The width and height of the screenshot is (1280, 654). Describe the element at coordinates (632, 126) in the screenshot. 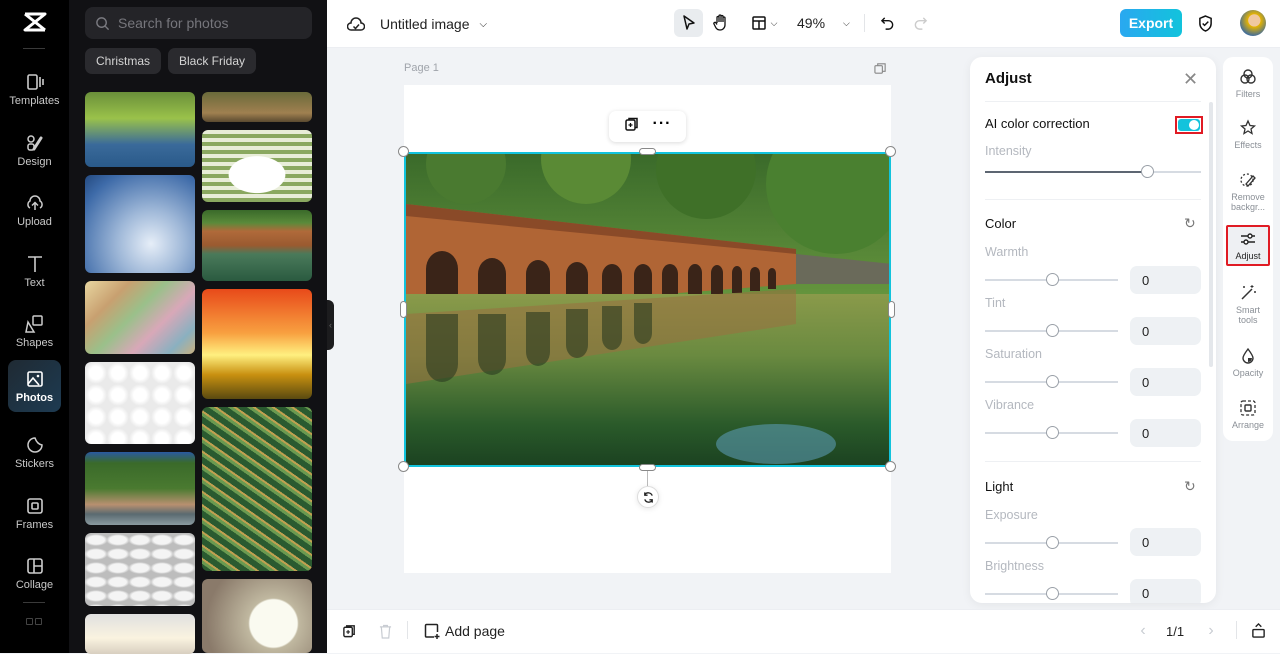

I see `duplicate-icon` at that location.